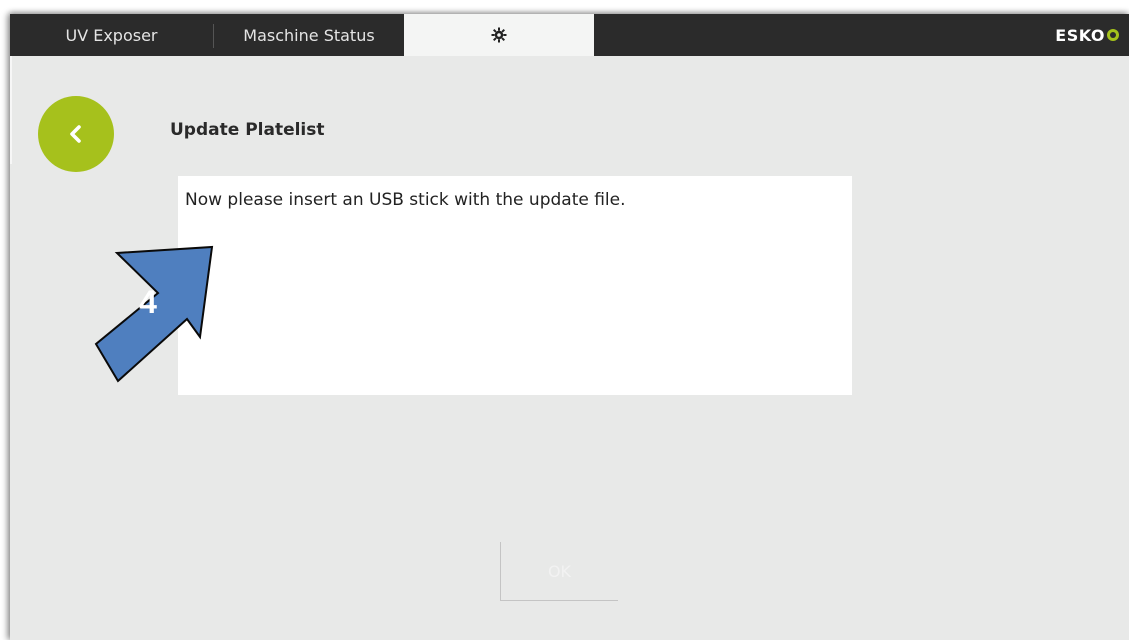 The width and height of the screenshot is (1129, 640). What do you see at coordinates (148, 302) in the screenshot?
I see `step-number: 4` at bounding box center [148, 302].